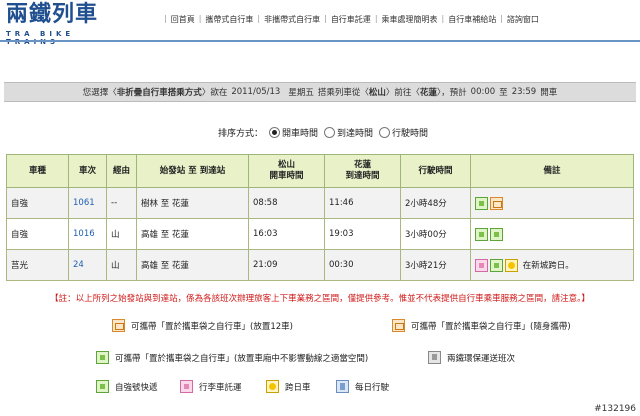  What do you see at coordinates (435, 234) in the screenshot?
I see `cell-duration: 3小時00分` at bounding box center [435, 234].